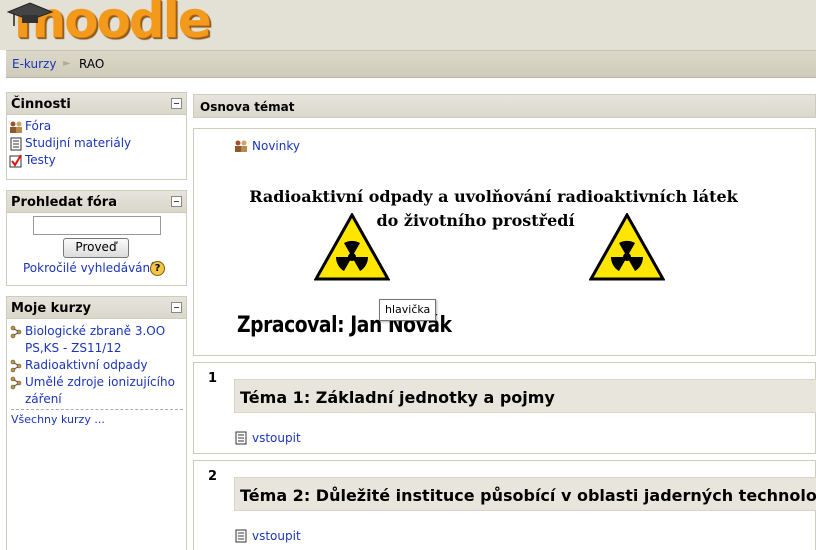 The image size is (816, 550). I want to click on graduation-cap-icon, so click(30, 14).